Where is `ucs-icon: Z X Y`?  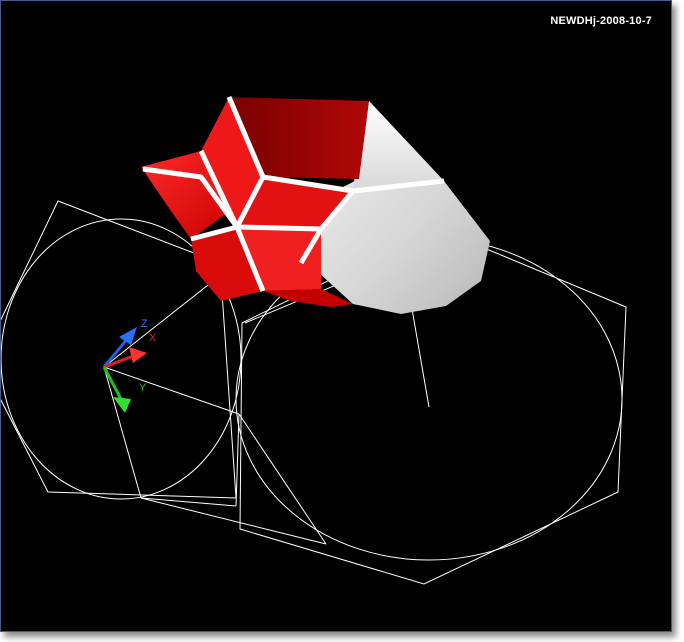 ucs-icon: Z X Y is located at coordinates (129, 365).